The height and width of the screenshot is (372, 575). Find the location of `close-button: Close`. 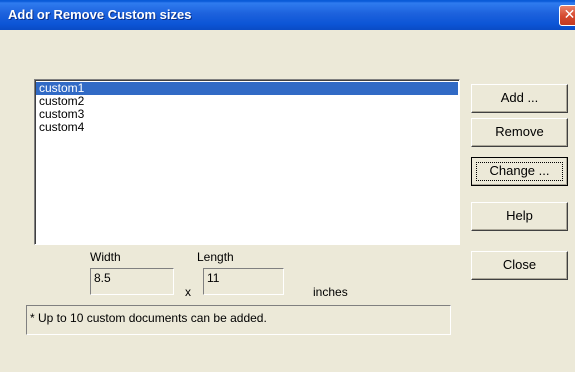

close-button: Close is located at coordinates (519, 265).